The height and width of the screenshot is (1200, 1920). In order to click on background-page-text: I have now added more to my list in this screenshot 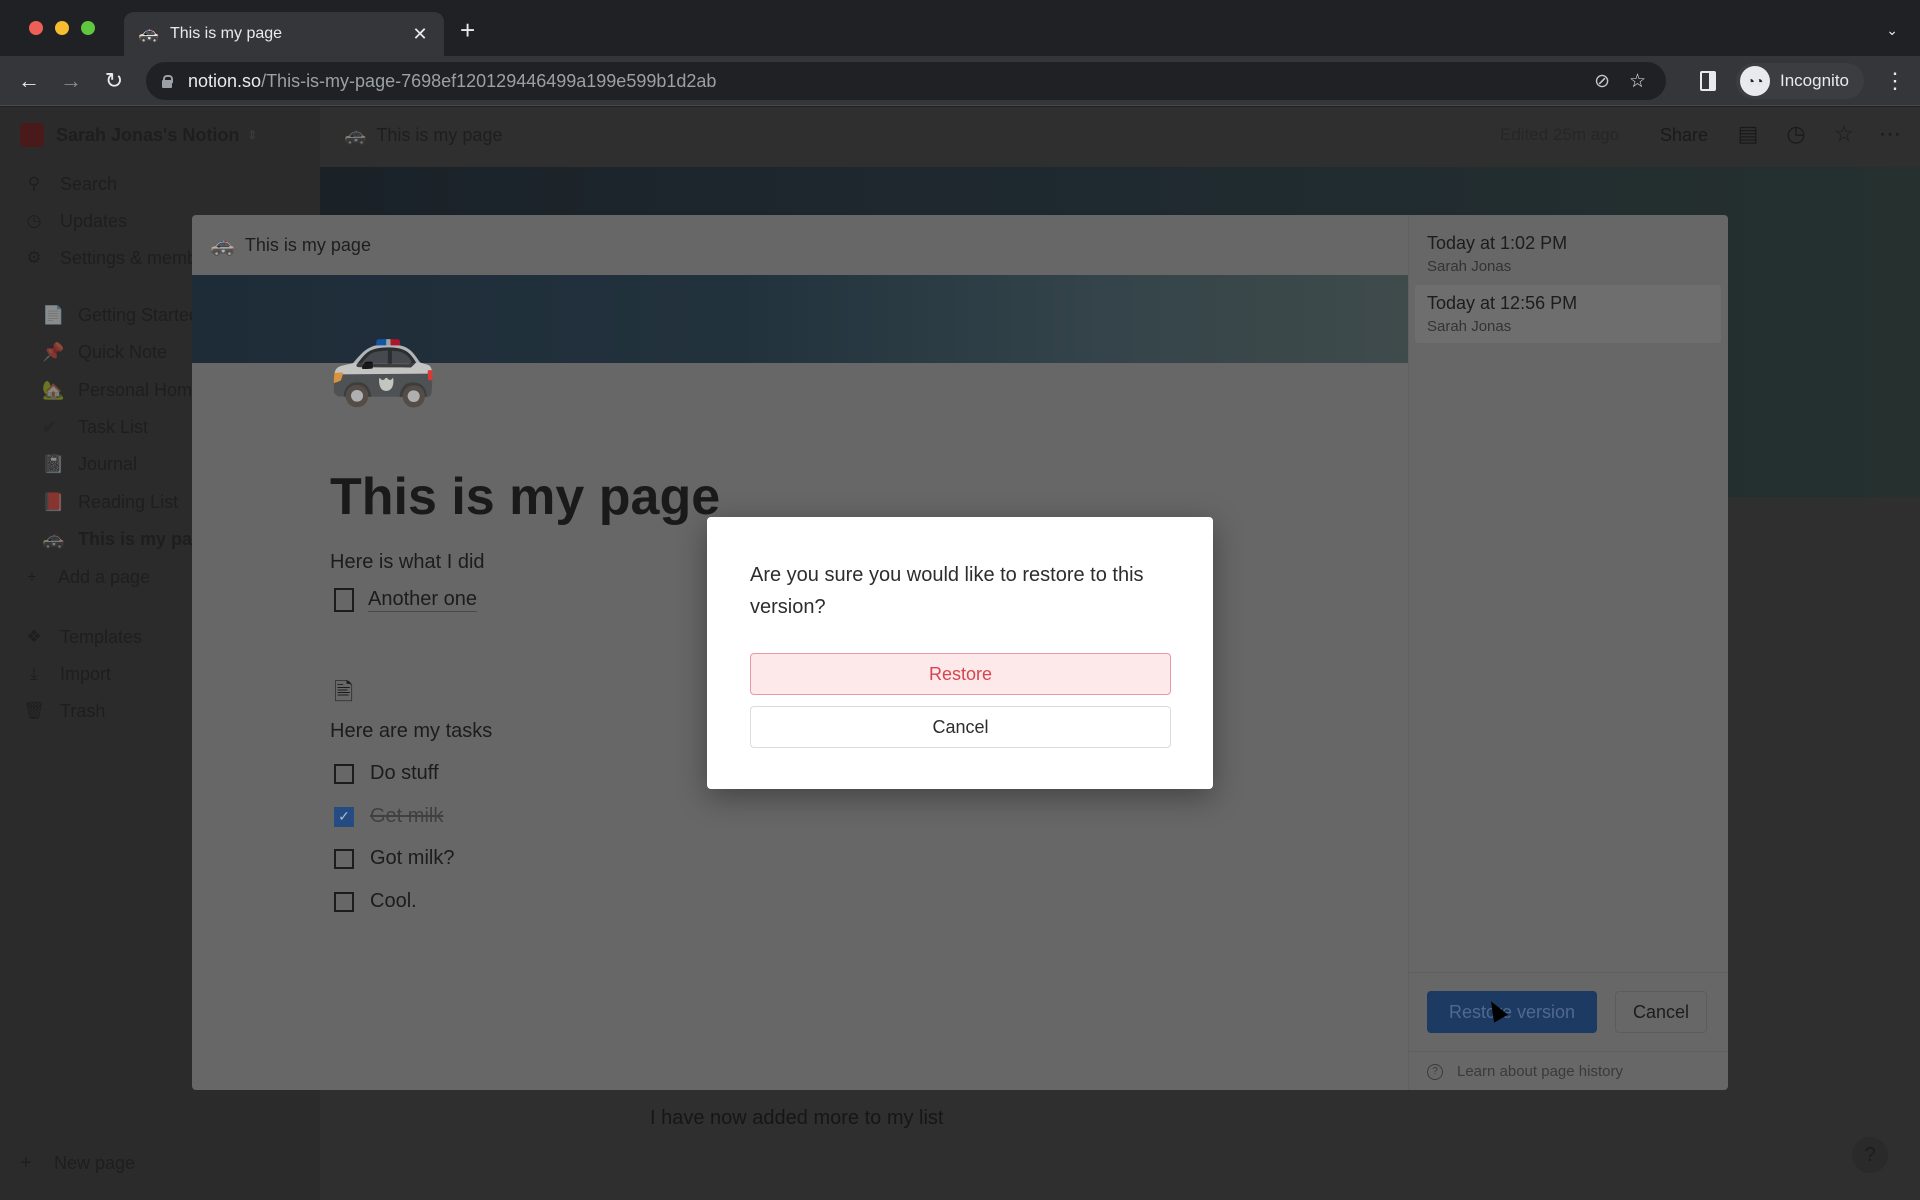, I will do `click(797, 1118)`.